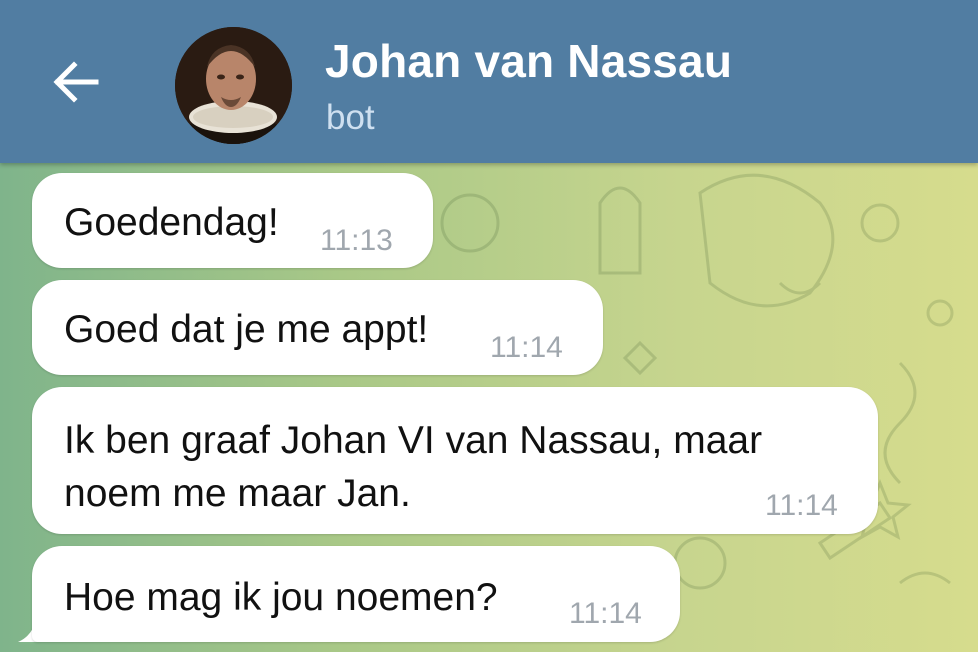 This screenshot has height=652, width=978. Describe the element at coordinates (281, 597) in the screenshot. I see `message-text: Hoe mag ik jou noemen?` at that location.